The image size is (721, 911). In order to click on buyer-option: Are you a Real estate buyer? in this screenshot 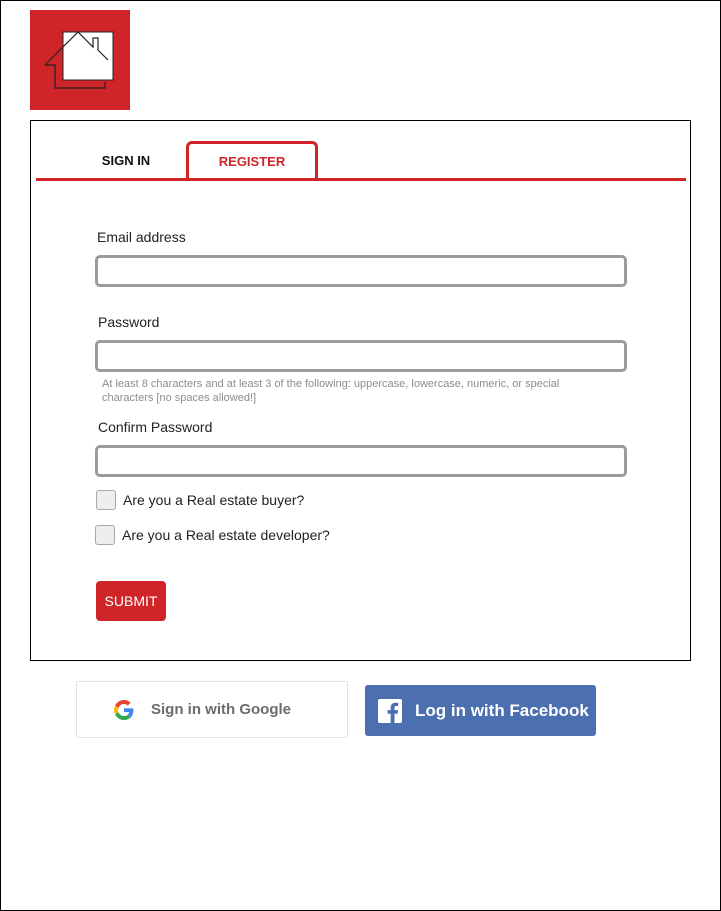, I will do `click(200, 500)`.